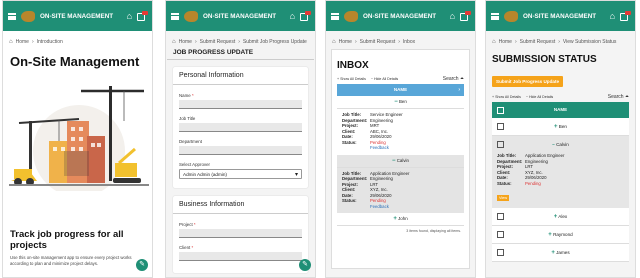  I want to click on department-field, so click(240, 150).